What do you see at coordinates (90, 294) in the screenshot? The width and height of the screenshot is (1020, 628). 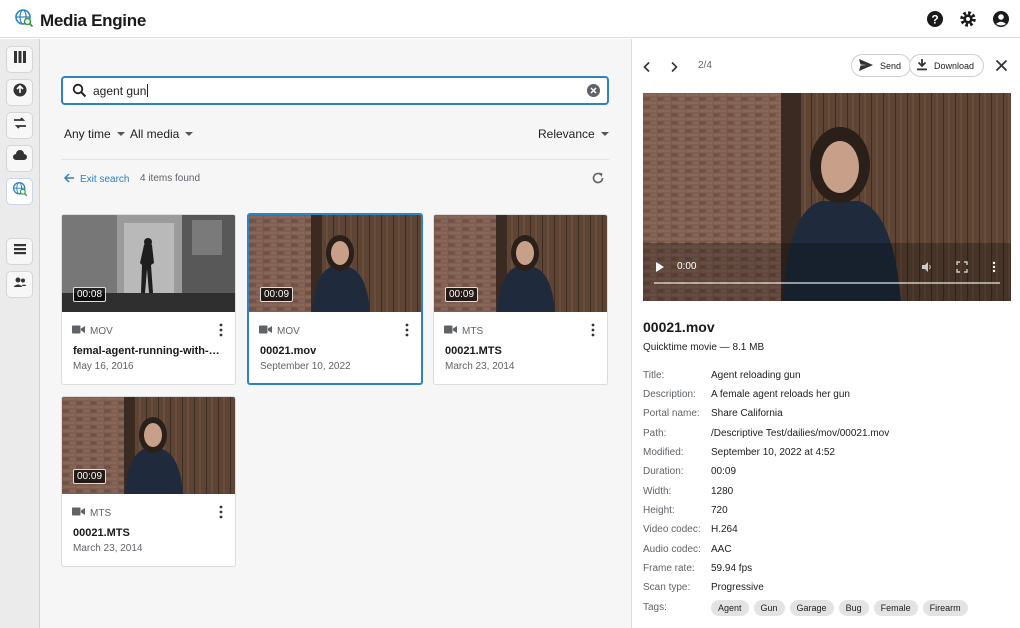 I see `duration-badge: 00:08` at bounding box center [90, 294].